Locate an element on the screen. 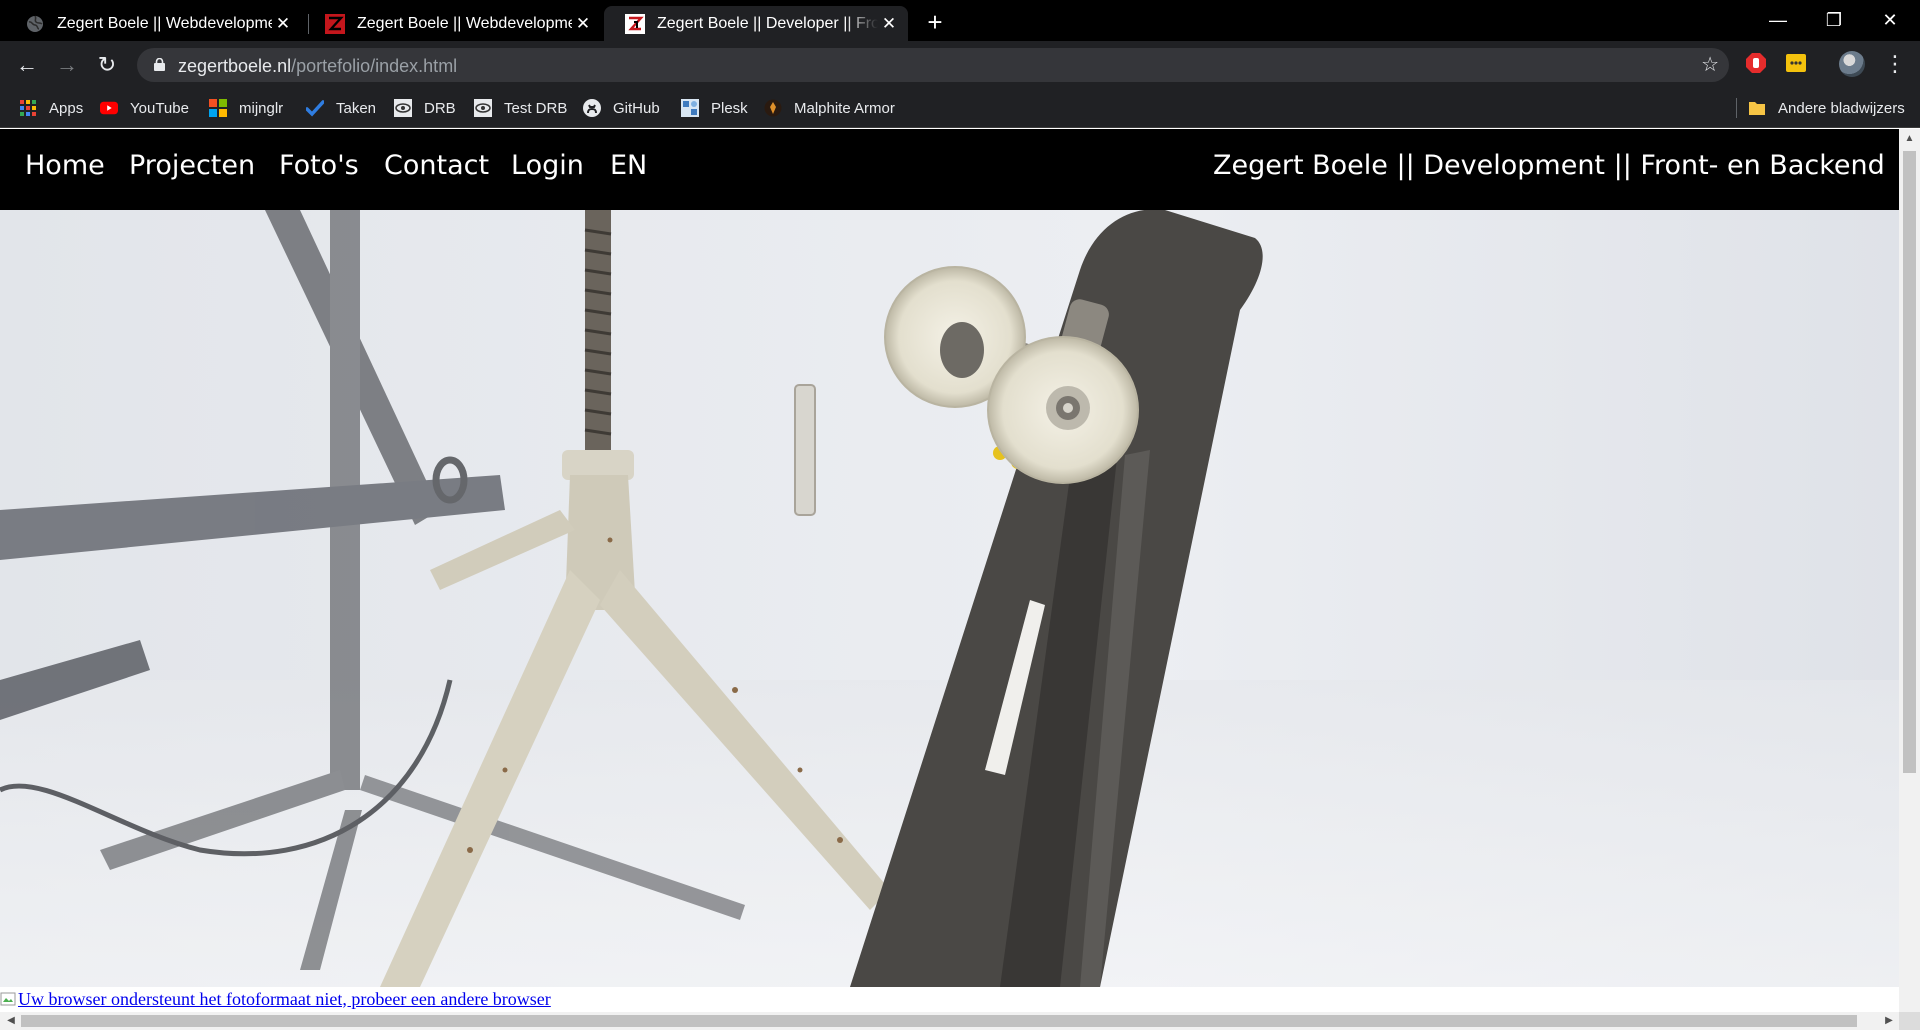 The width and height of the screenshot is (1920, 1030). apps-grid-icon is located at coordinates (28, 108).